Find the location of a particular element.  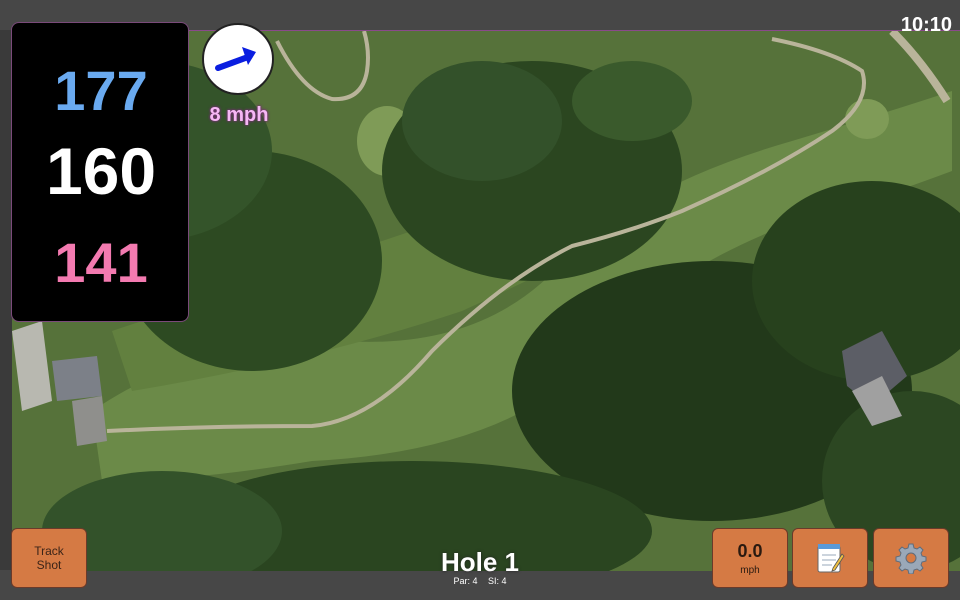

status-time: 10:10 is located at coordinates (926, 25).